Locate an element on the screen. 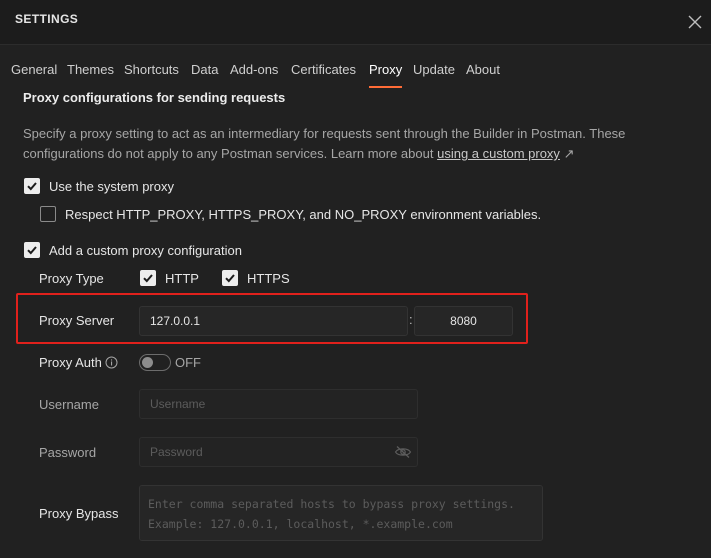  settings-title: SETTINGS is located at coordinates (47, 19).